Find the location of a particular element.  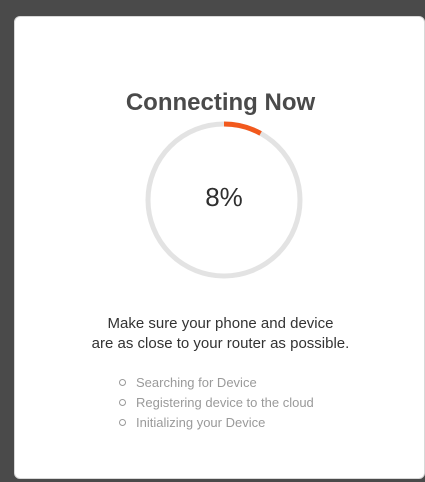

step-initializing: Initializing your Device is located at coordinates (216, 422).